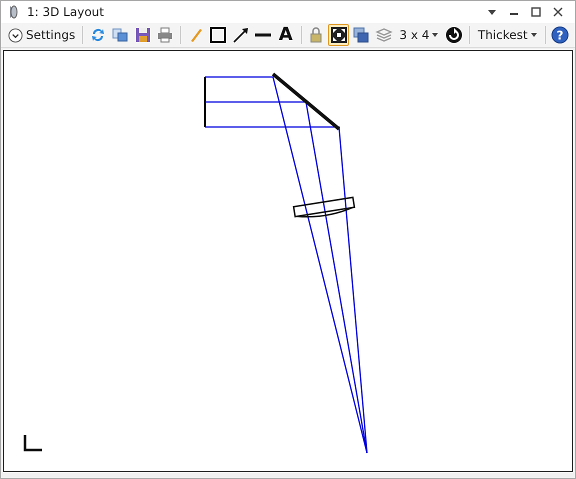  Describe the element at coordinates (33, 443) in the screenshot. I see `axis-triad-icon` at that location.